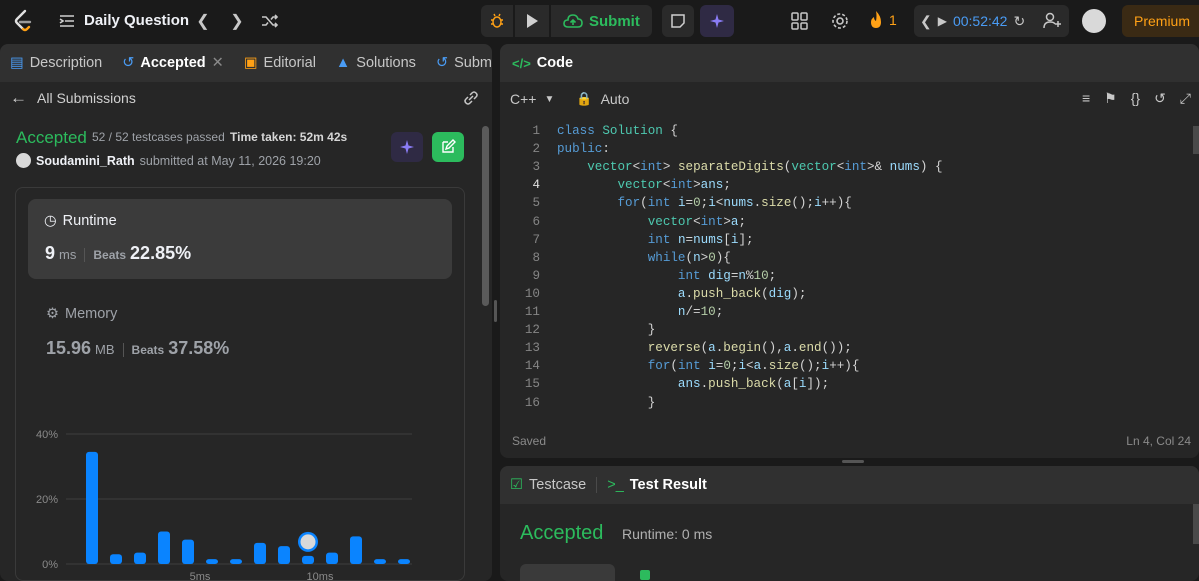 The image size is (1199, 581). What do you see at coordinates (237, 21) in the screenshot?
I see `next-question-icon: ❯` at bounding box center [237, 21].